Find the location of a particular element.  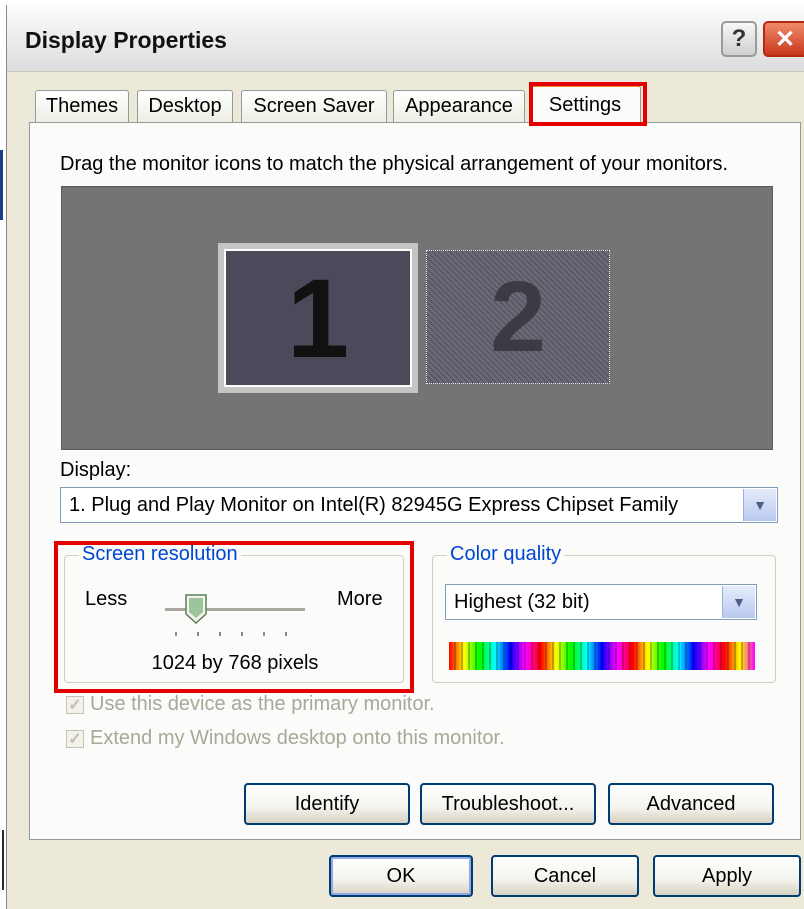

monitor-2-icon: 2 is located at coordinates (518, 317).